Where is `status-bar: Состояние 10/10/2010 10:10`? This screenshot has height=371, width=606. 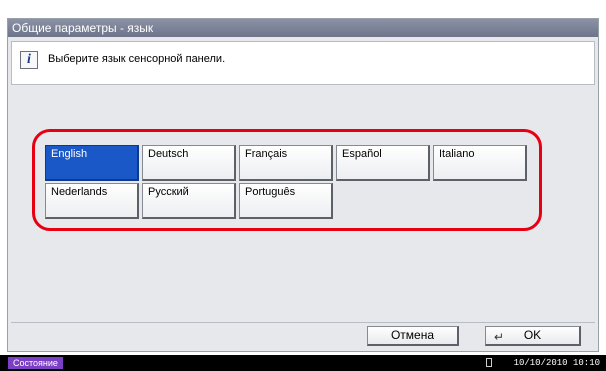
status-bar: Состояние 10/10/2010 10:10 is located at coordinates (303, 363).